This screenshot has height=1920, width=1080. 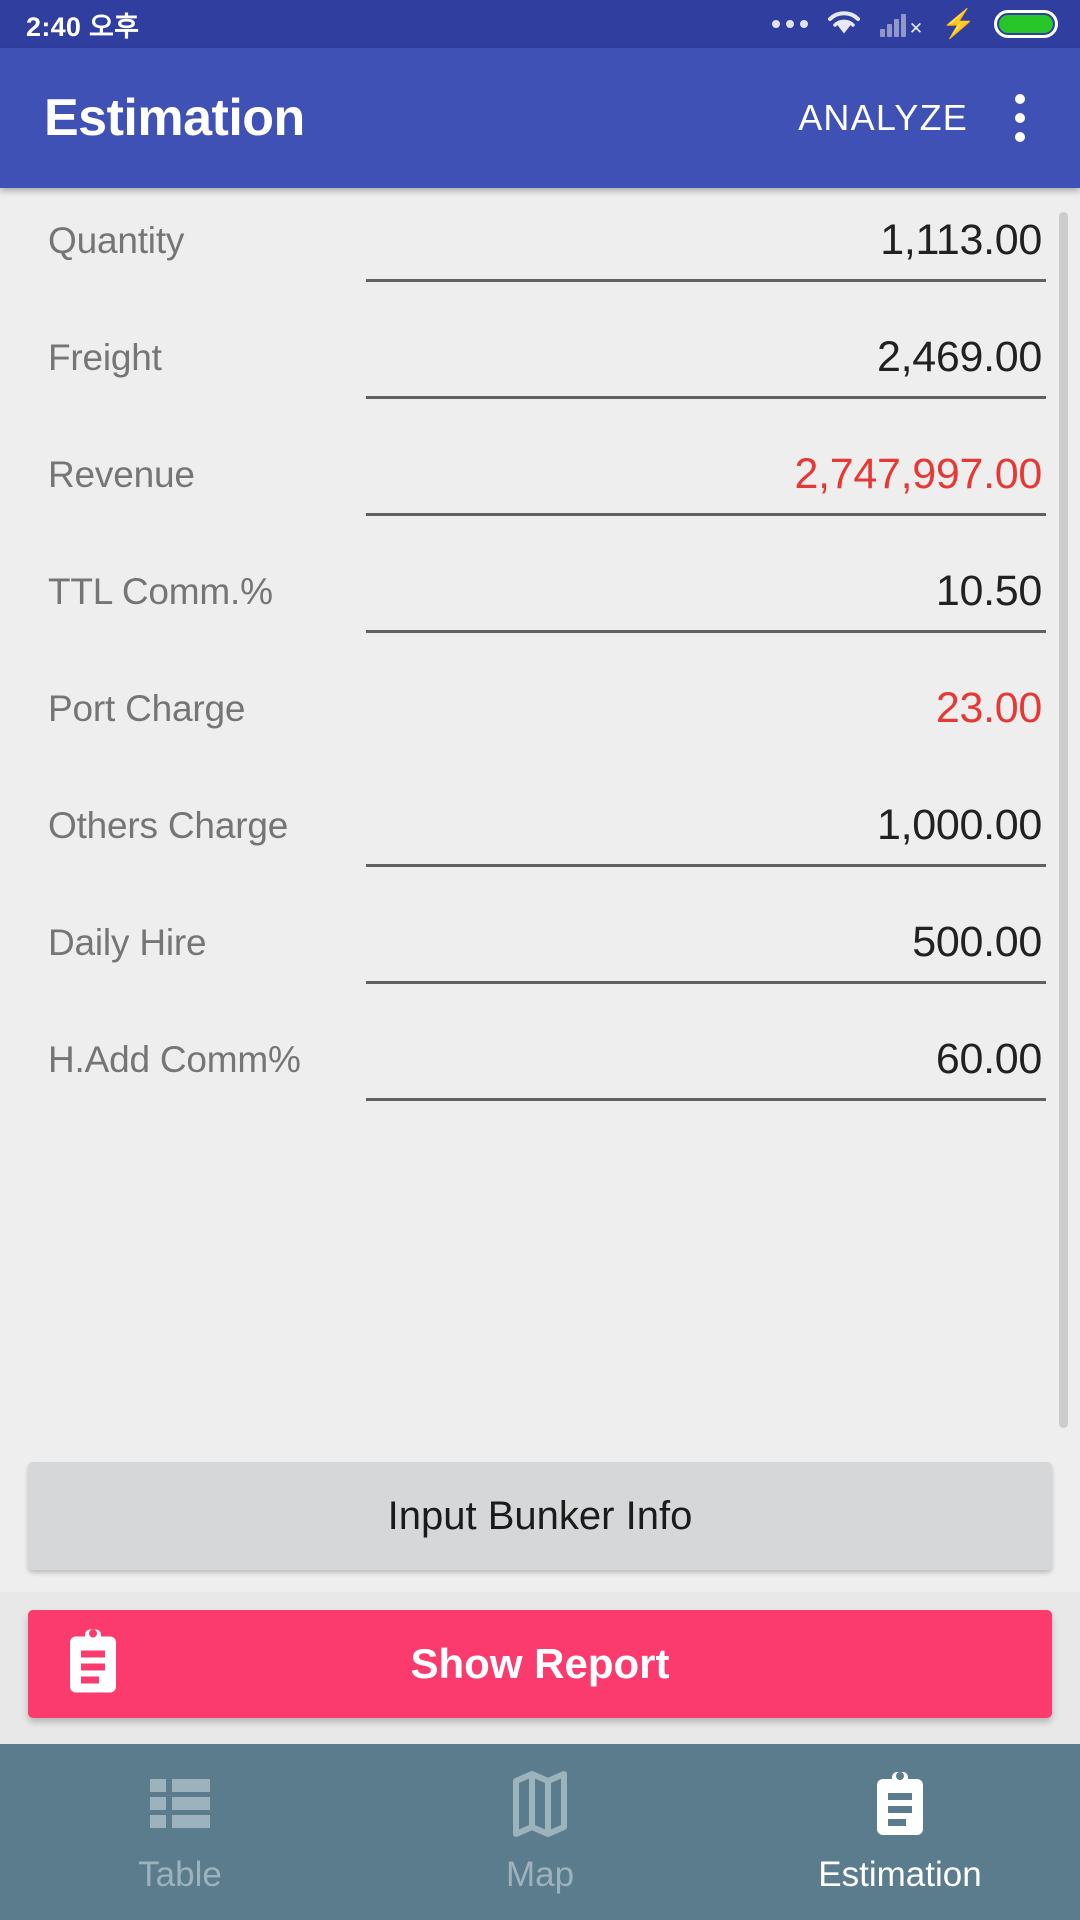 What do you see at coordinates (116, 240) in the screenshot?
I see `form-row-label: Quantity` at bounding box center [116, 240].